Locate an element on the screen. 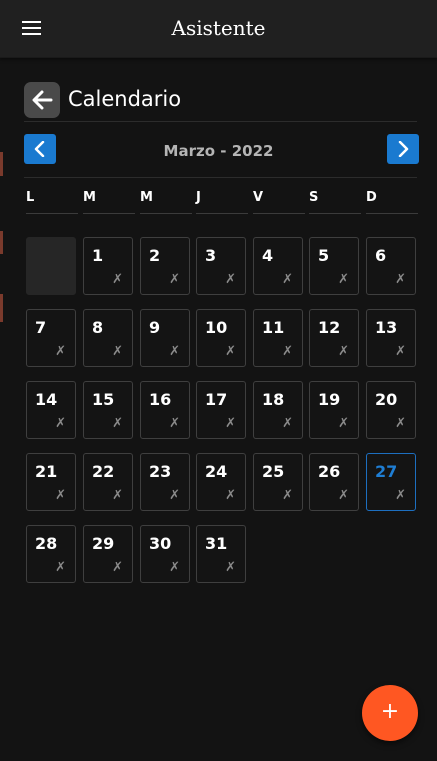 This screenshot has width=437, height=761. day-number: 3 is located at coordinates (211, 255).